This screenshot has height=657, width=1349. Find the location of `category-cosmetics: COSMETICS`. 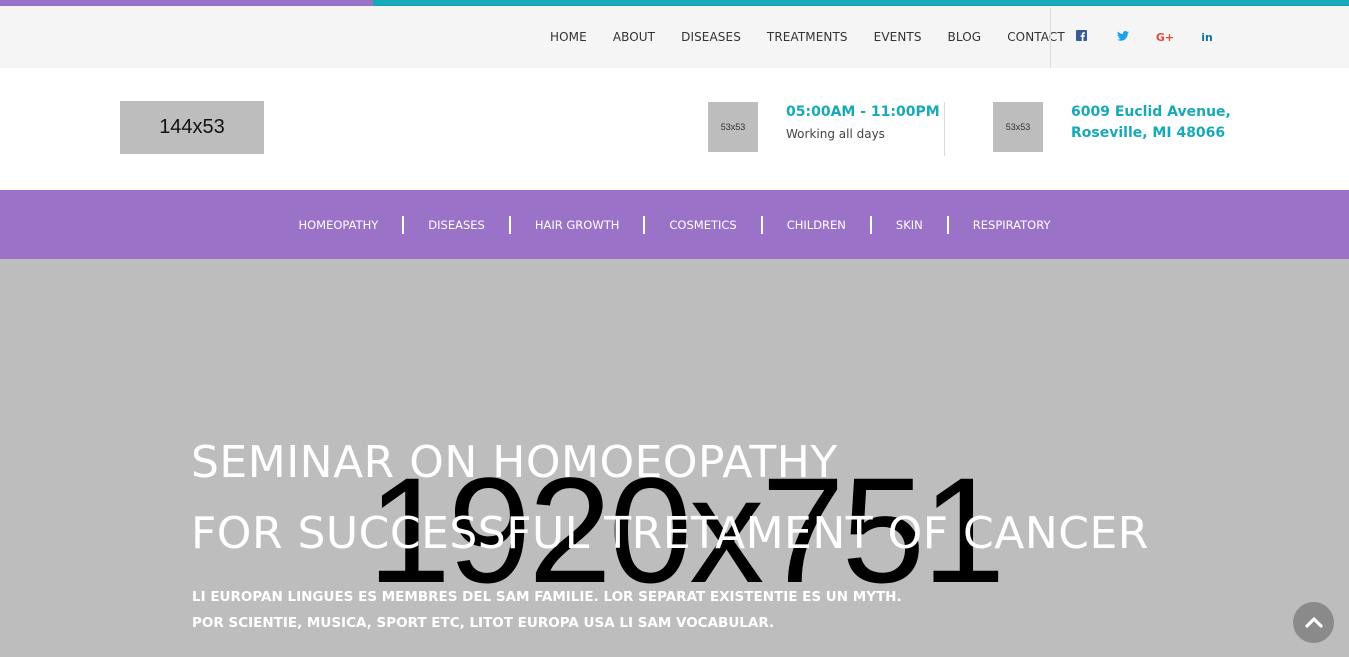

category-cosmetics: COSMETICS is located at coordinates (702, 225).